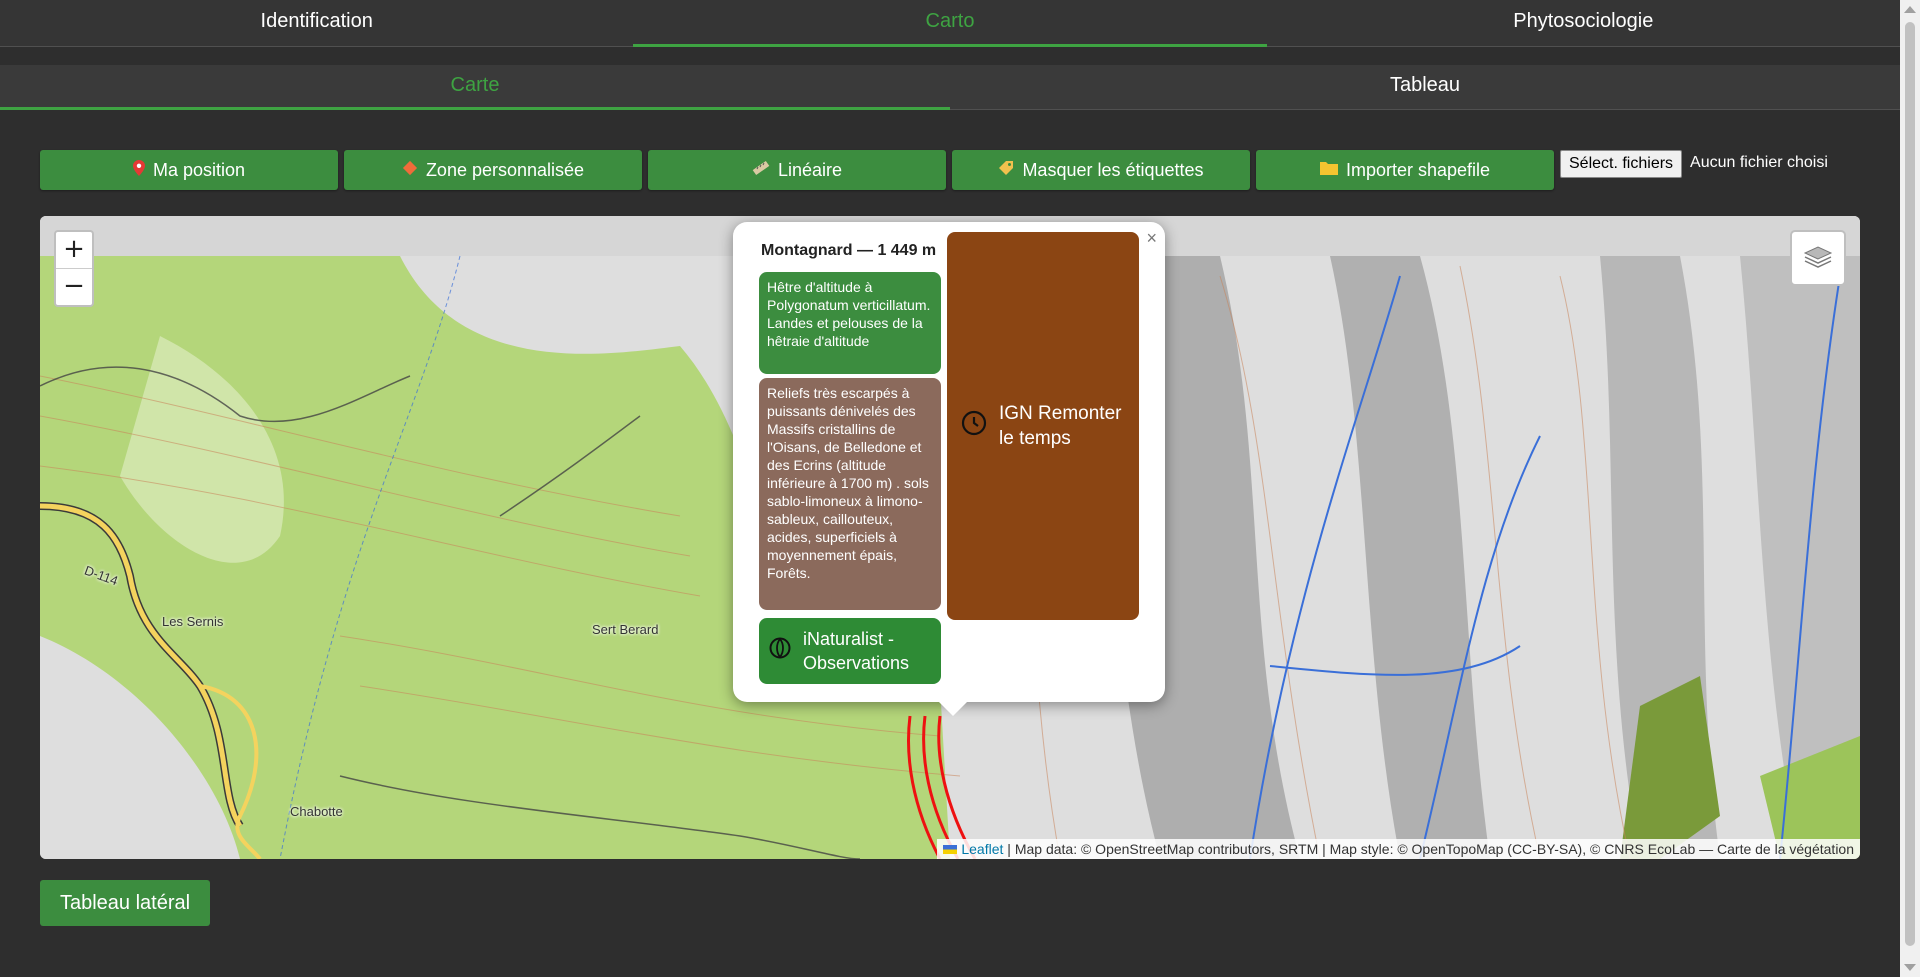 Image resolution: width=1920 pixels, height=977 pixels. I want to click on pin-icon, so click(138, 170).